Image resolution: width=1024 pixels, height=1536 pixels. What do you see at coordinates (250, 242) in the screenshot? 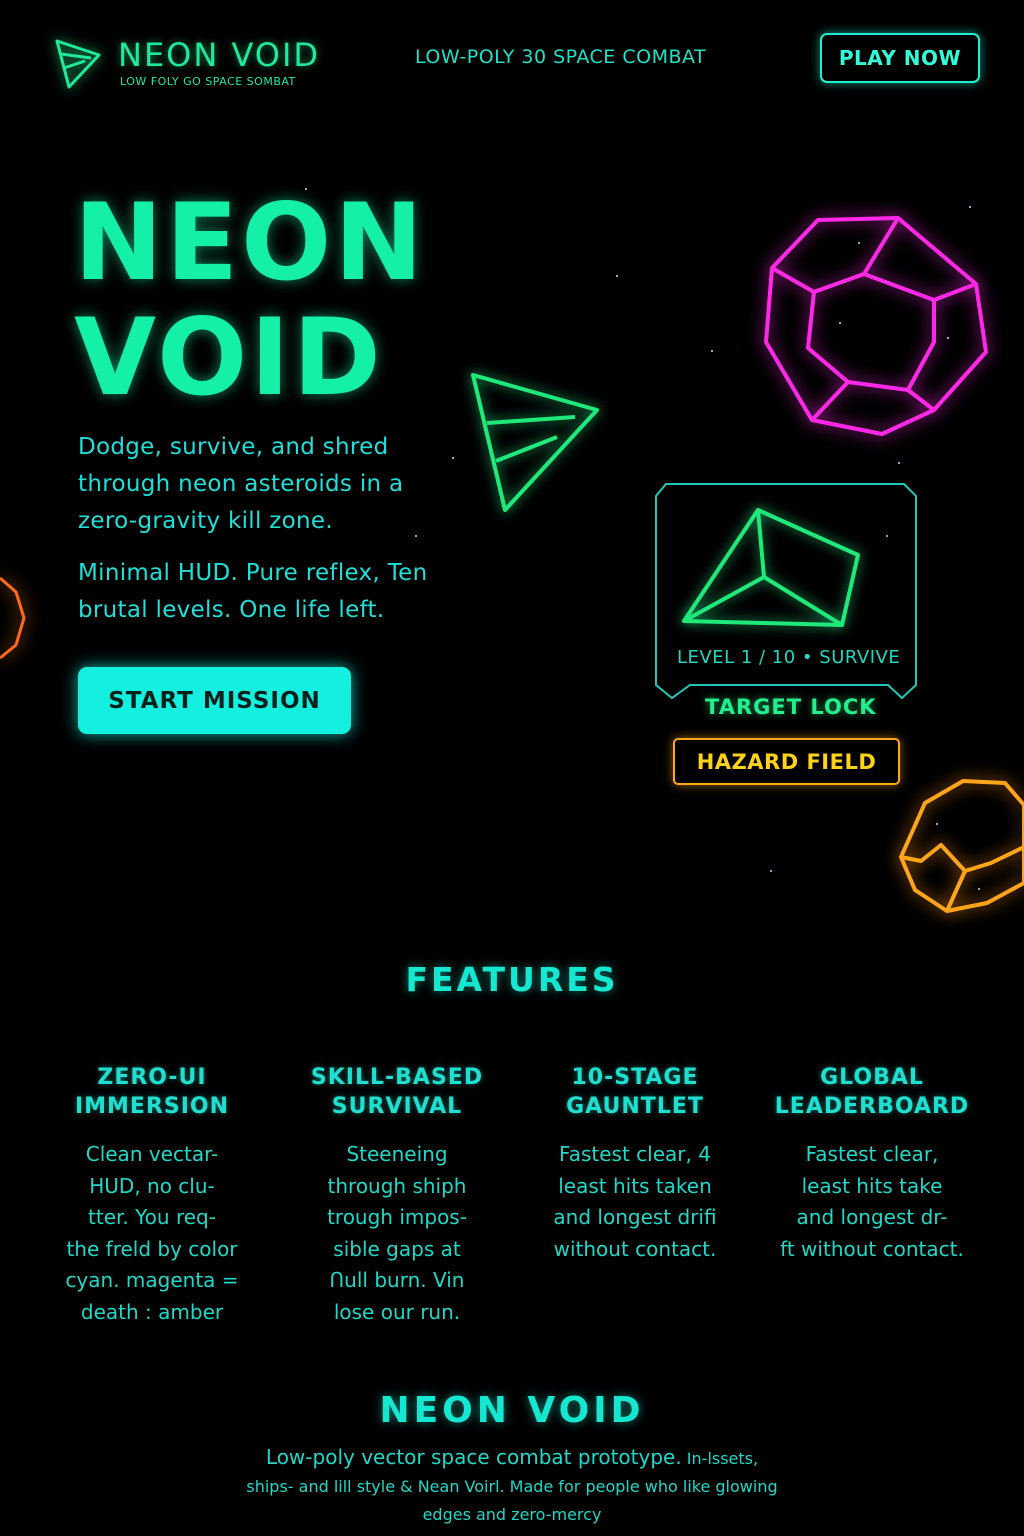
I see `hero-title-line1: NEON` at bounding box center [250, 242].